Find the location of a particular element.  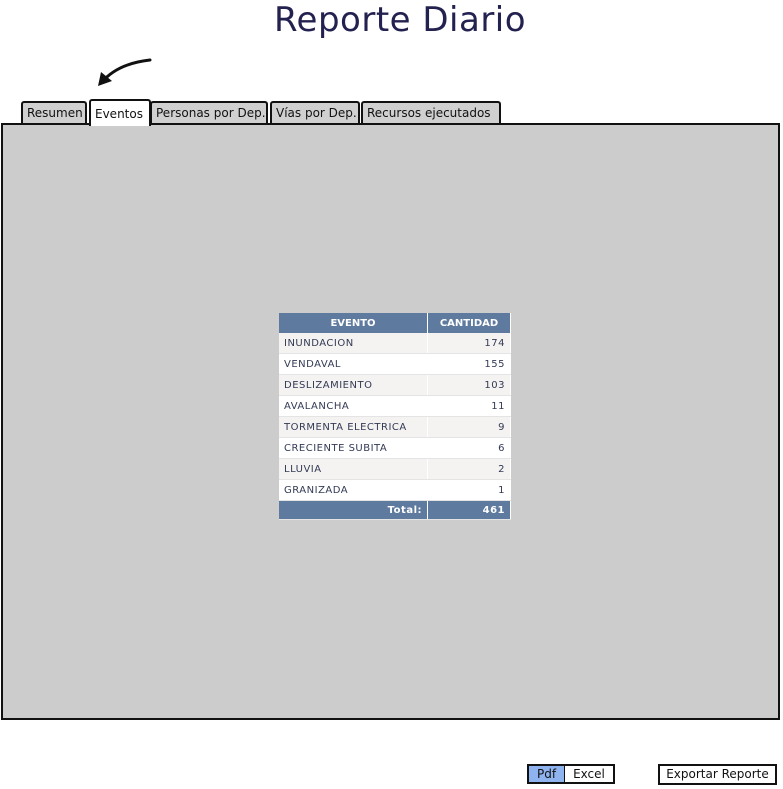

tab-vias-por-dep: Vías por Dep. is located at coordinates (315, 112).